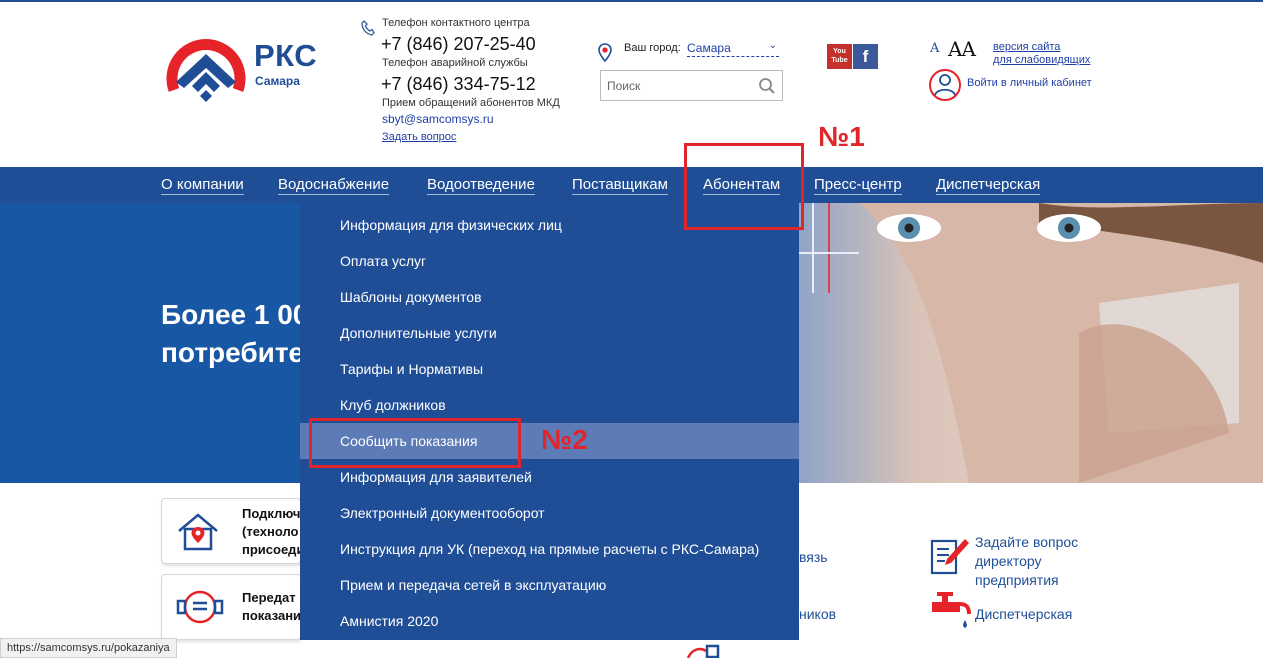 The width and height of the screenshot is (1263, 658). What do you see at coordinates (839, 56) in the screenshot?
I see `youtube-icon: You Tube` at bounding box center [839, 56].